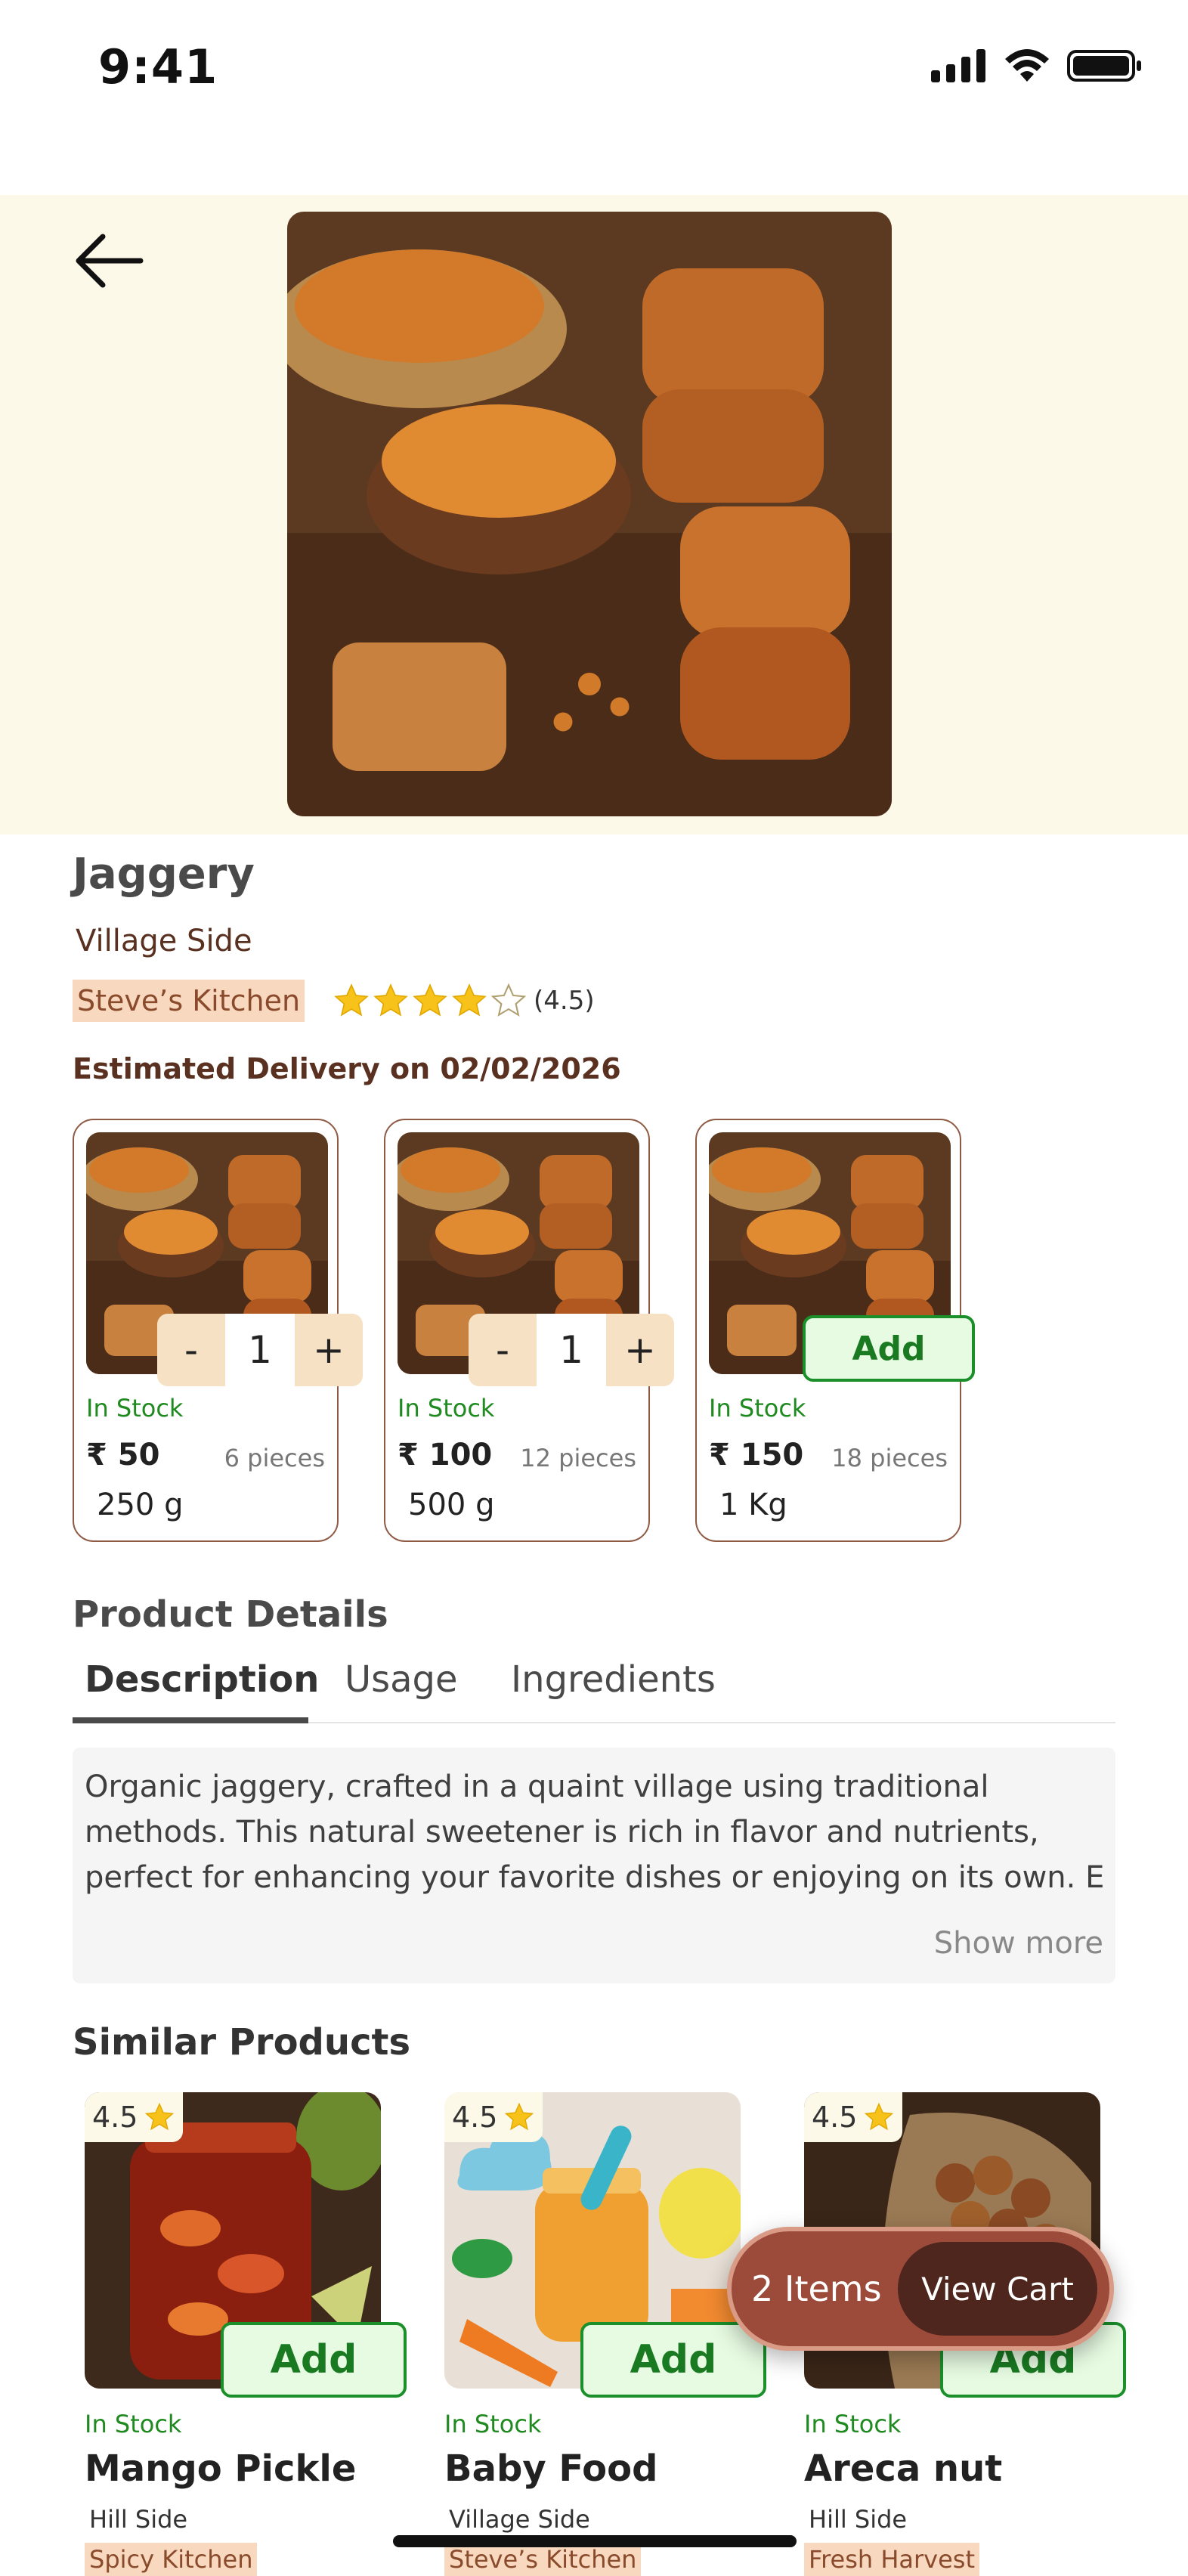 The width and height of the screenshot is (1188, 2576). Describe the element at coordinates (565, 1001) in the screenshot. I see `rating-count: (4.5)` at that location.